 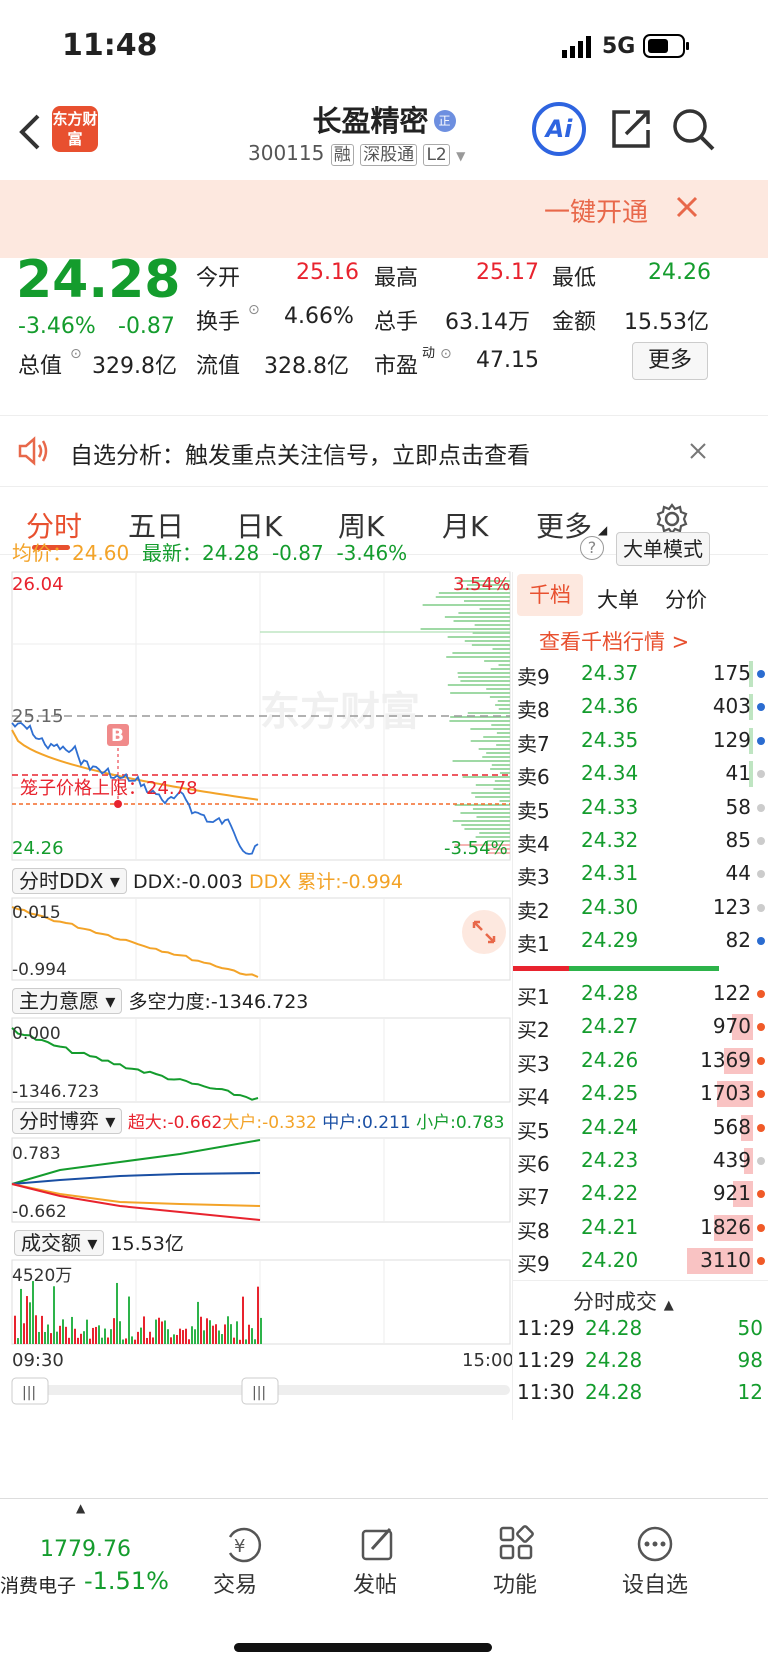 What do you see at coordinates (109, 788) in the screenshot?
I see `limit-label: 笼子价格上限：24.78` at bounding box center [109, 788].